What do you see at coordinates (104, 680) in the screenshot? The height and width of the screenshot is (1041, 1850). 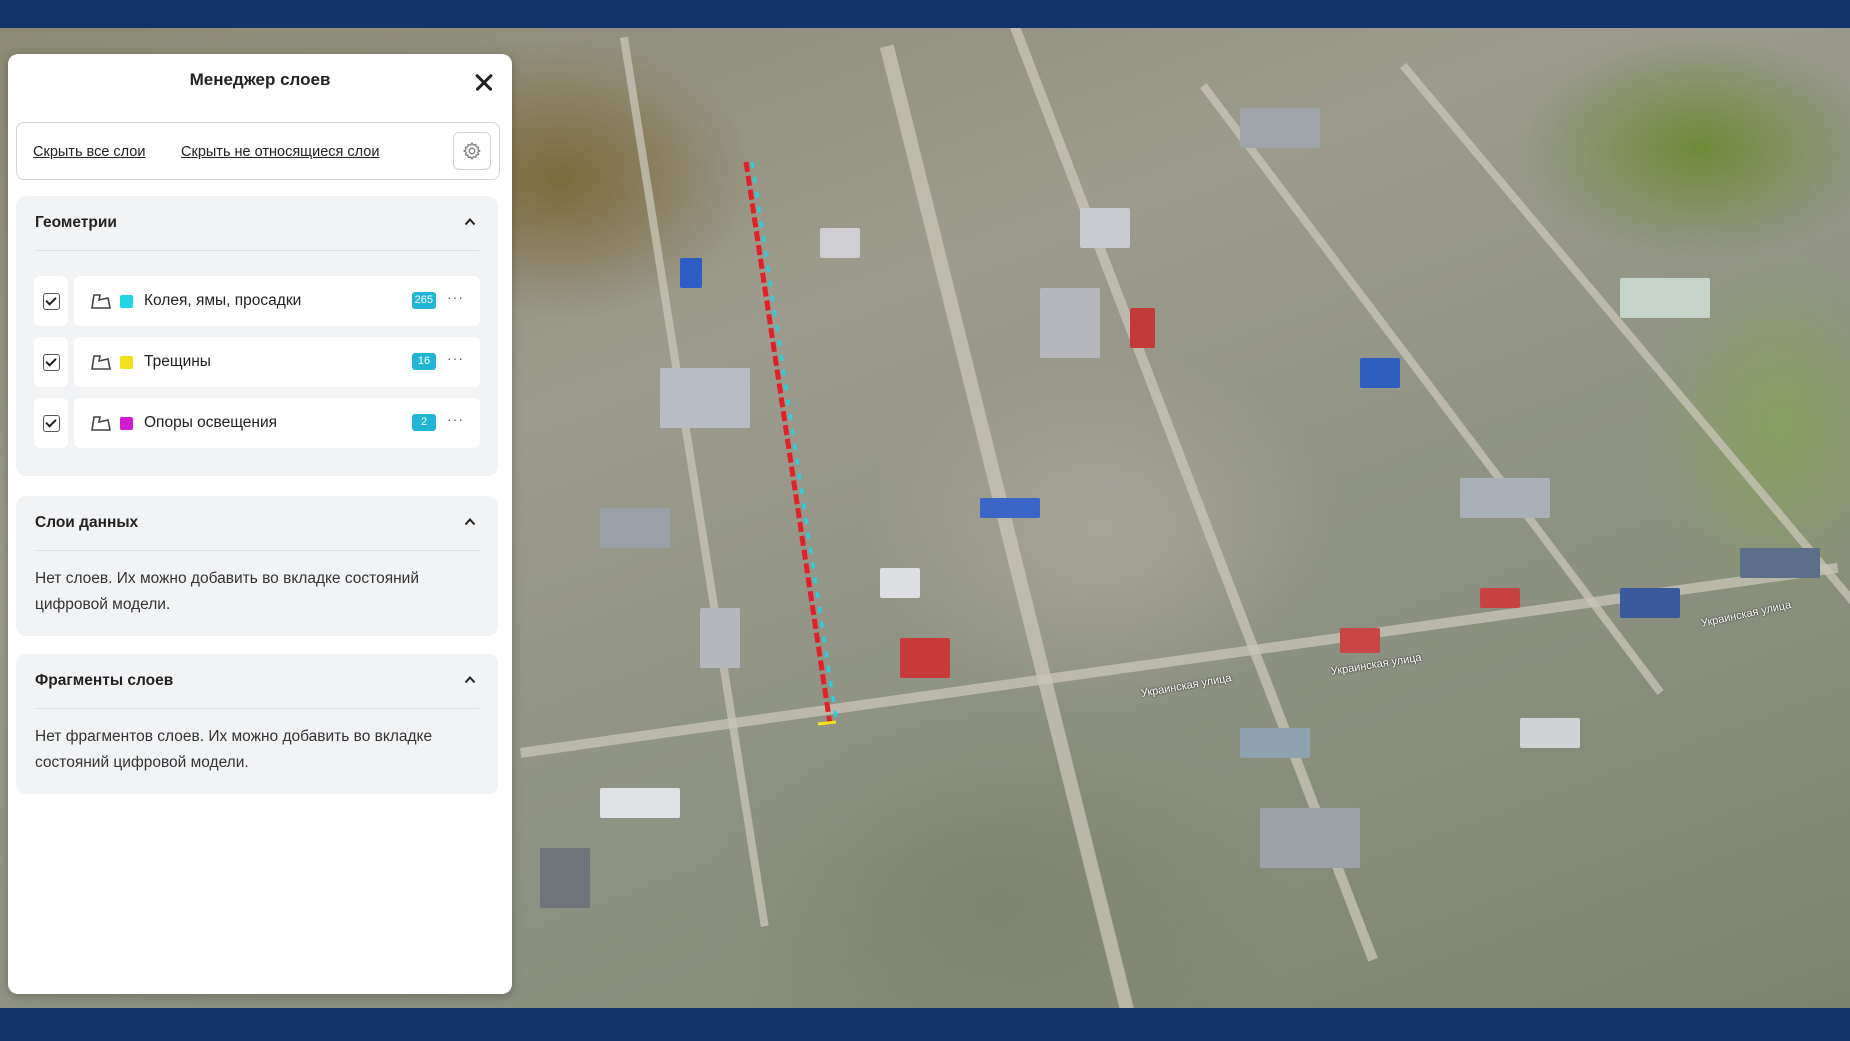 I see `fragments-section-title: Фрагменты слоев` at bounding box center [104, 680].